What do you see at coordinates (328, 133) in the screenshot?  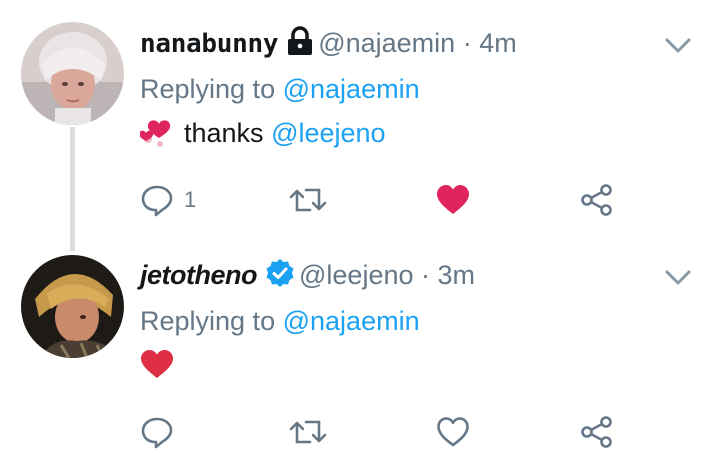 I see `mention-link: @leejeno` at bounding box center [328, 133].